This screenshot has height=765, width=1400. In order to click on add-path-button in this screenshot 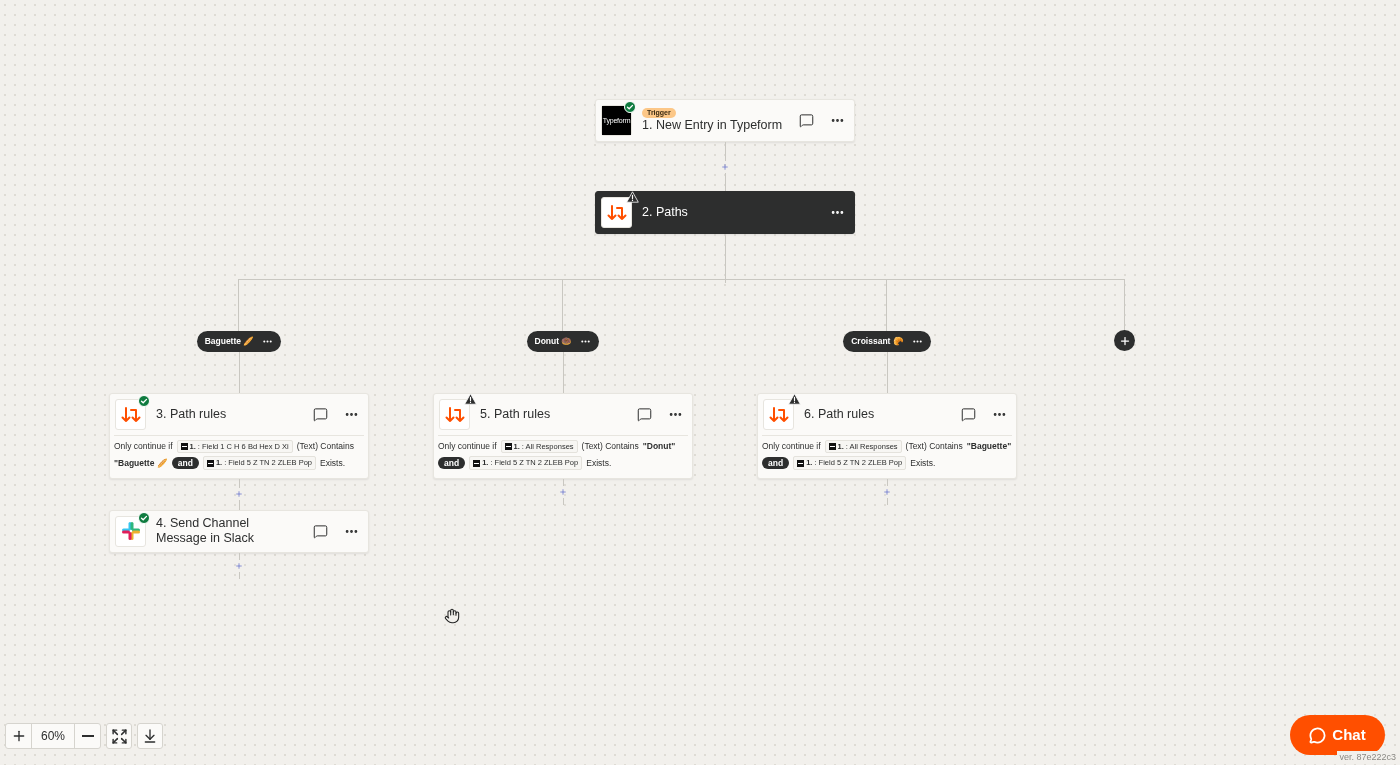, I will do `click(1124, 340)`.